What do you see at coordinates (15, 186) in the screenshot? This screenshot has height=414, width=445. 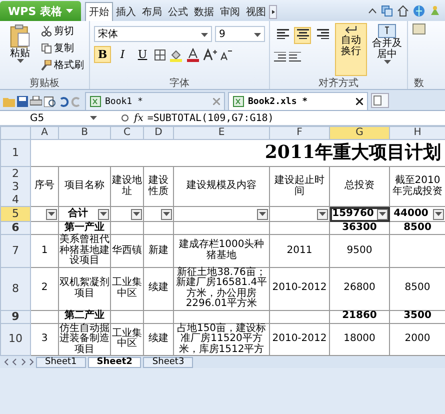 I see `row-header: 3` at bounding box center [15, 186].